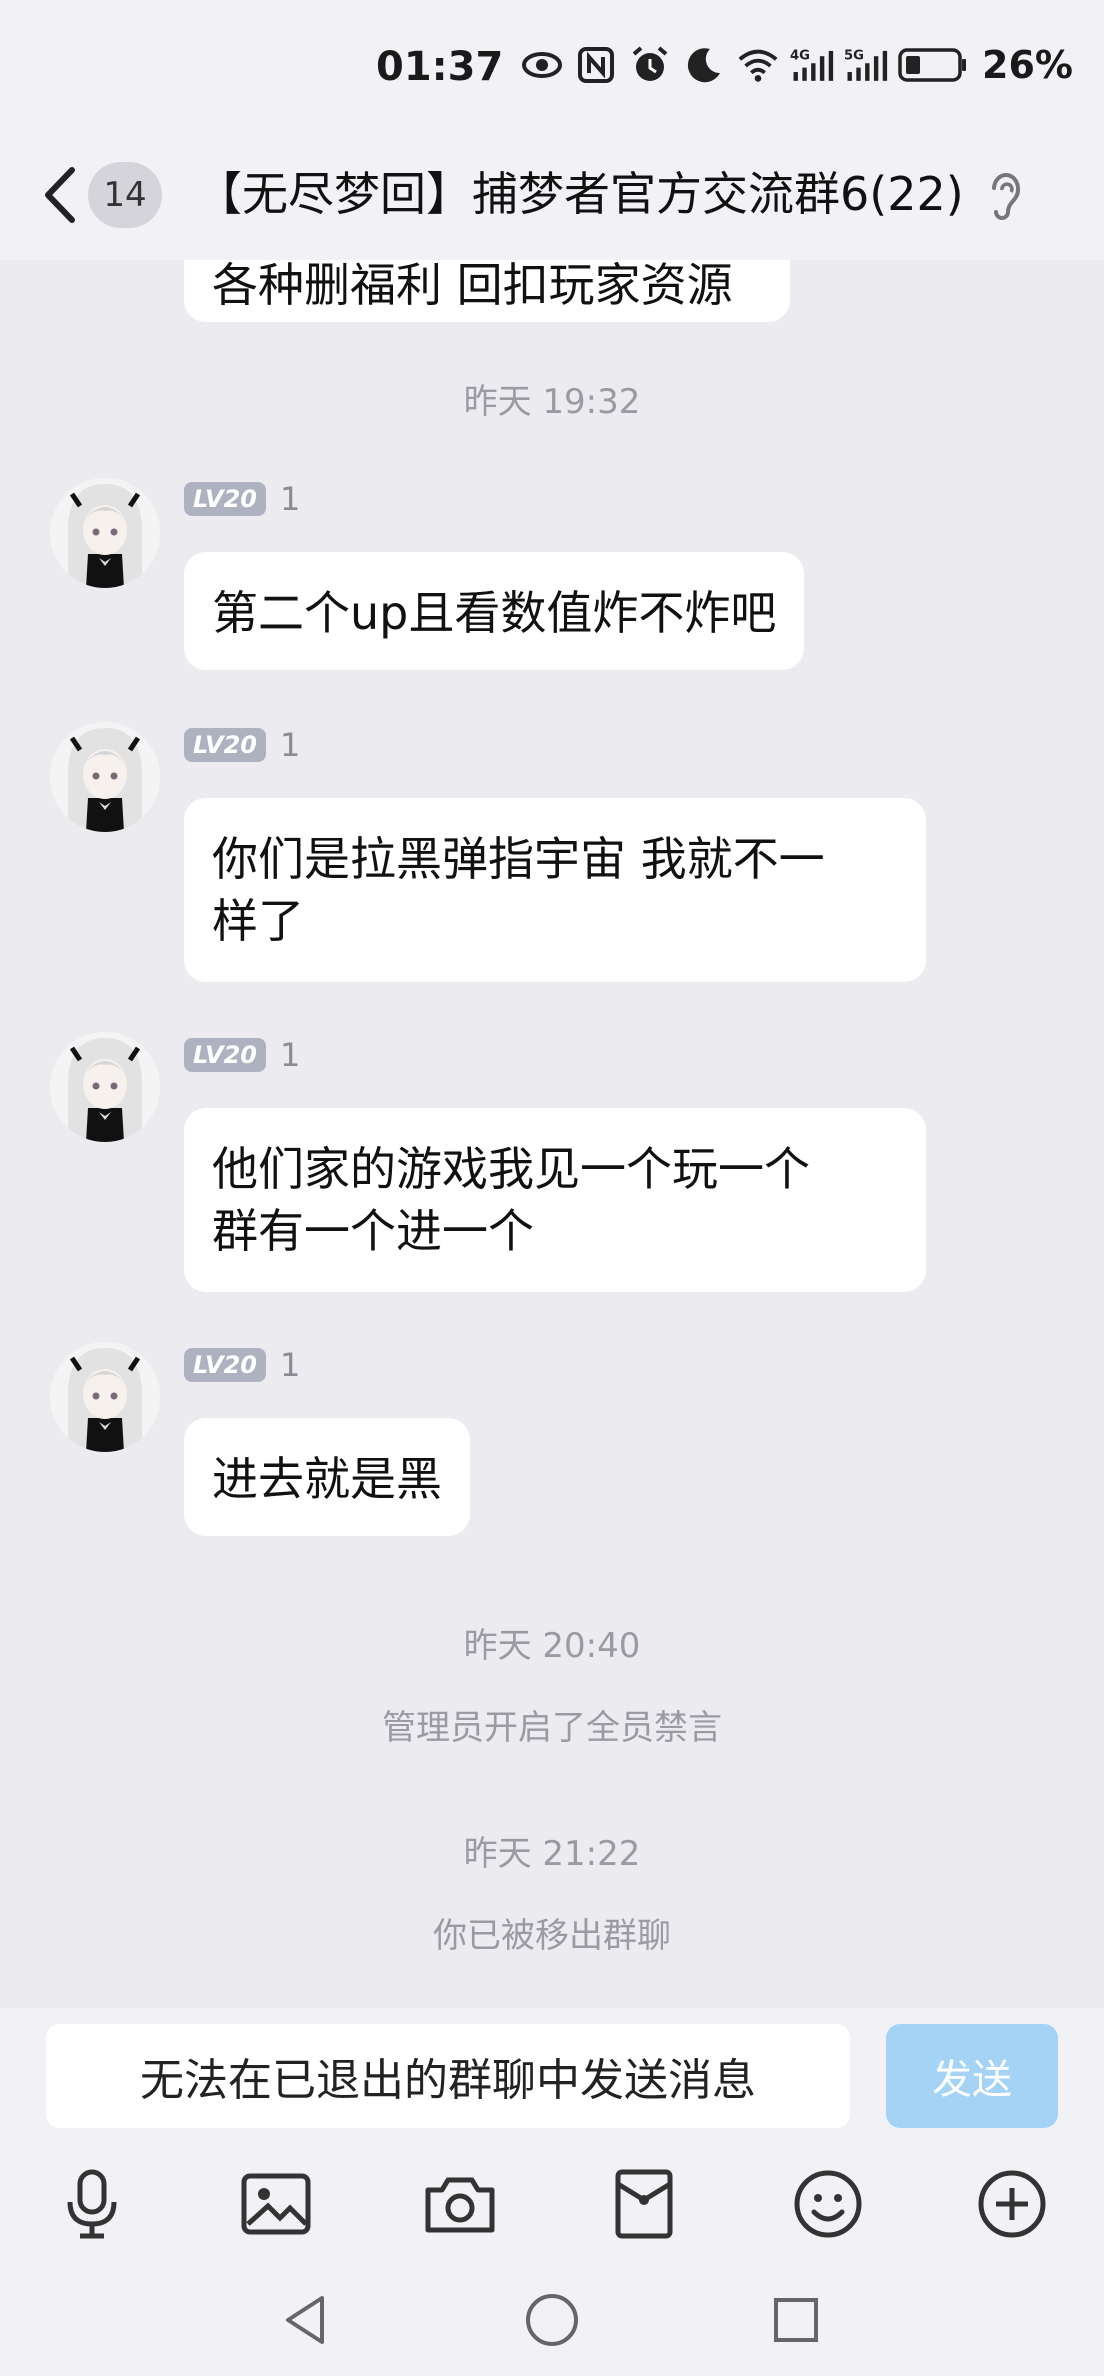 The image size is (1104, 2376). I want to click on chat-header: 14 【无尽梦回】捕梦者官方交流群6(22), so click(552, 195).